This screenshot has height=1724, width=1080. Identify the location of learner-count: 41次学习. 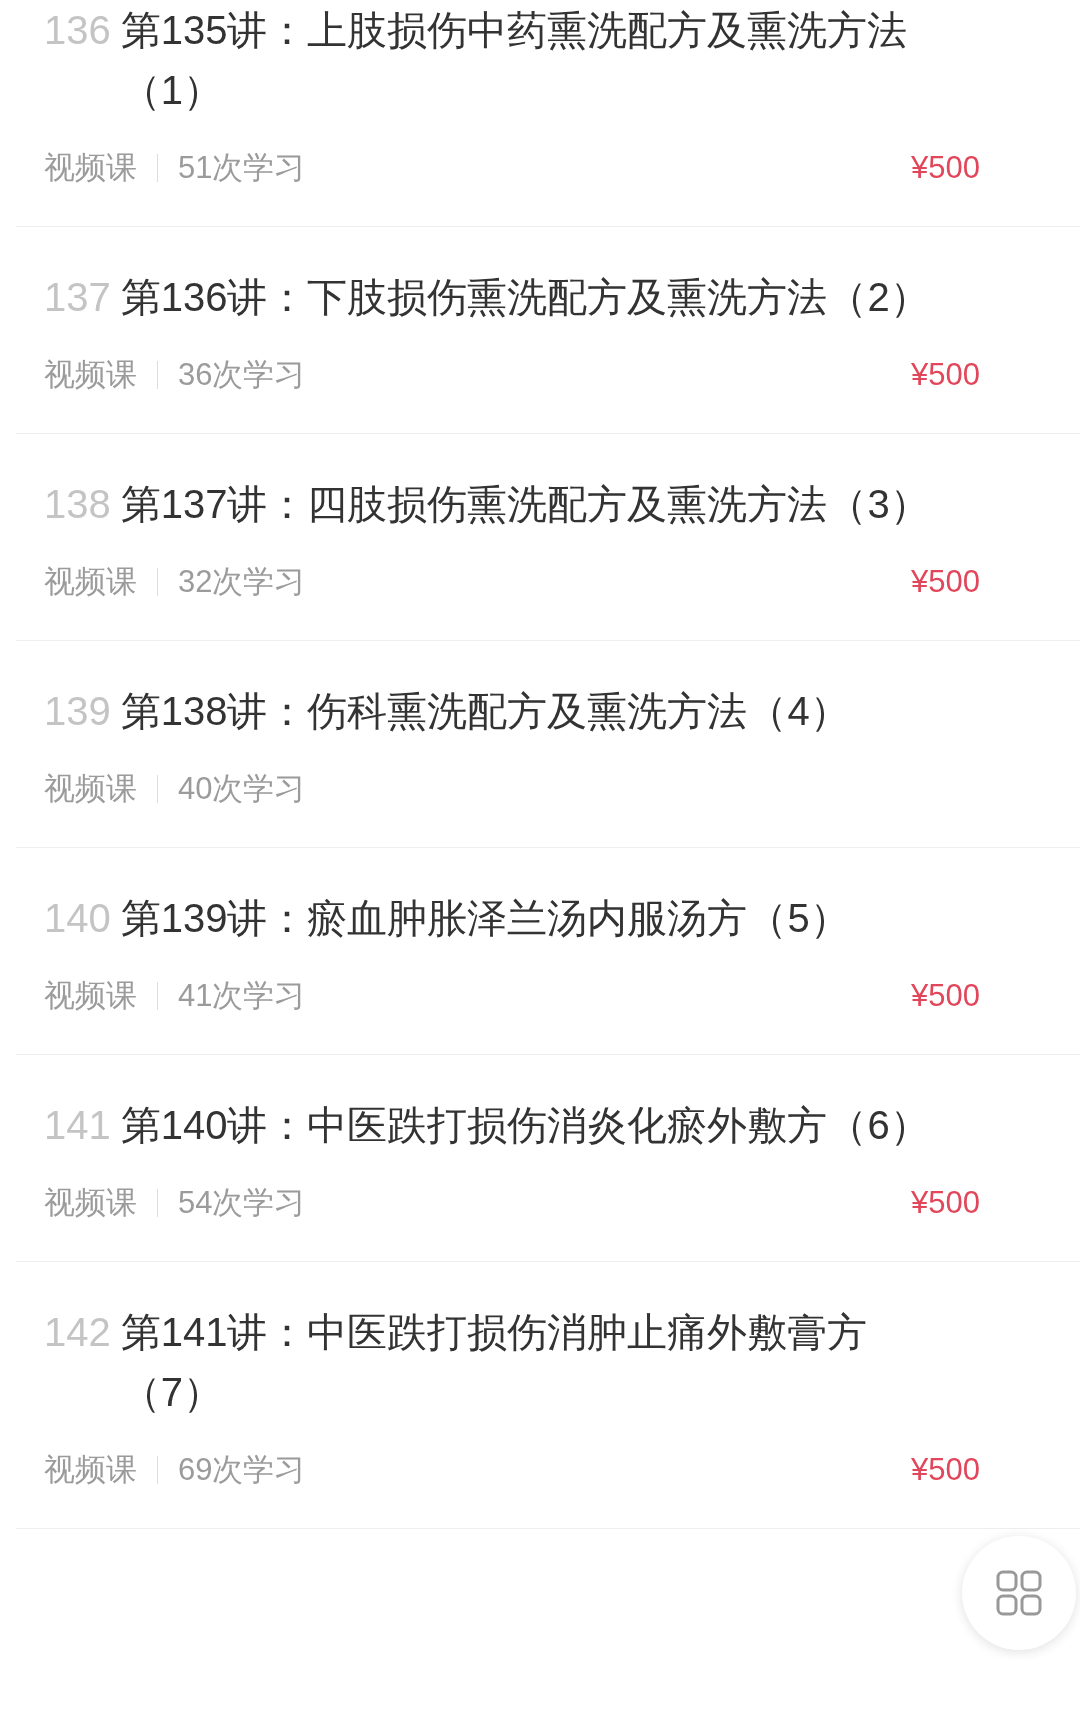
(242, 996).